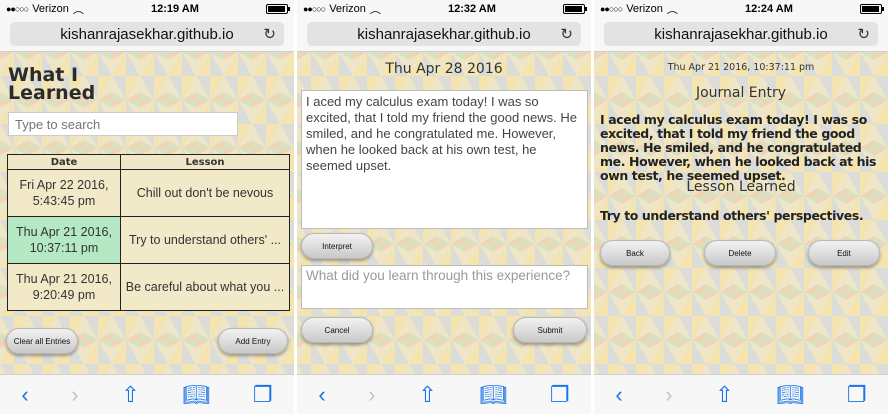 This screenshot has width=888, height=414. Describe the element at coordinates (64, 193) in the screenshot. I see `row-date: Fri Apr 22 2016, 5:43:45 pm` at that location.